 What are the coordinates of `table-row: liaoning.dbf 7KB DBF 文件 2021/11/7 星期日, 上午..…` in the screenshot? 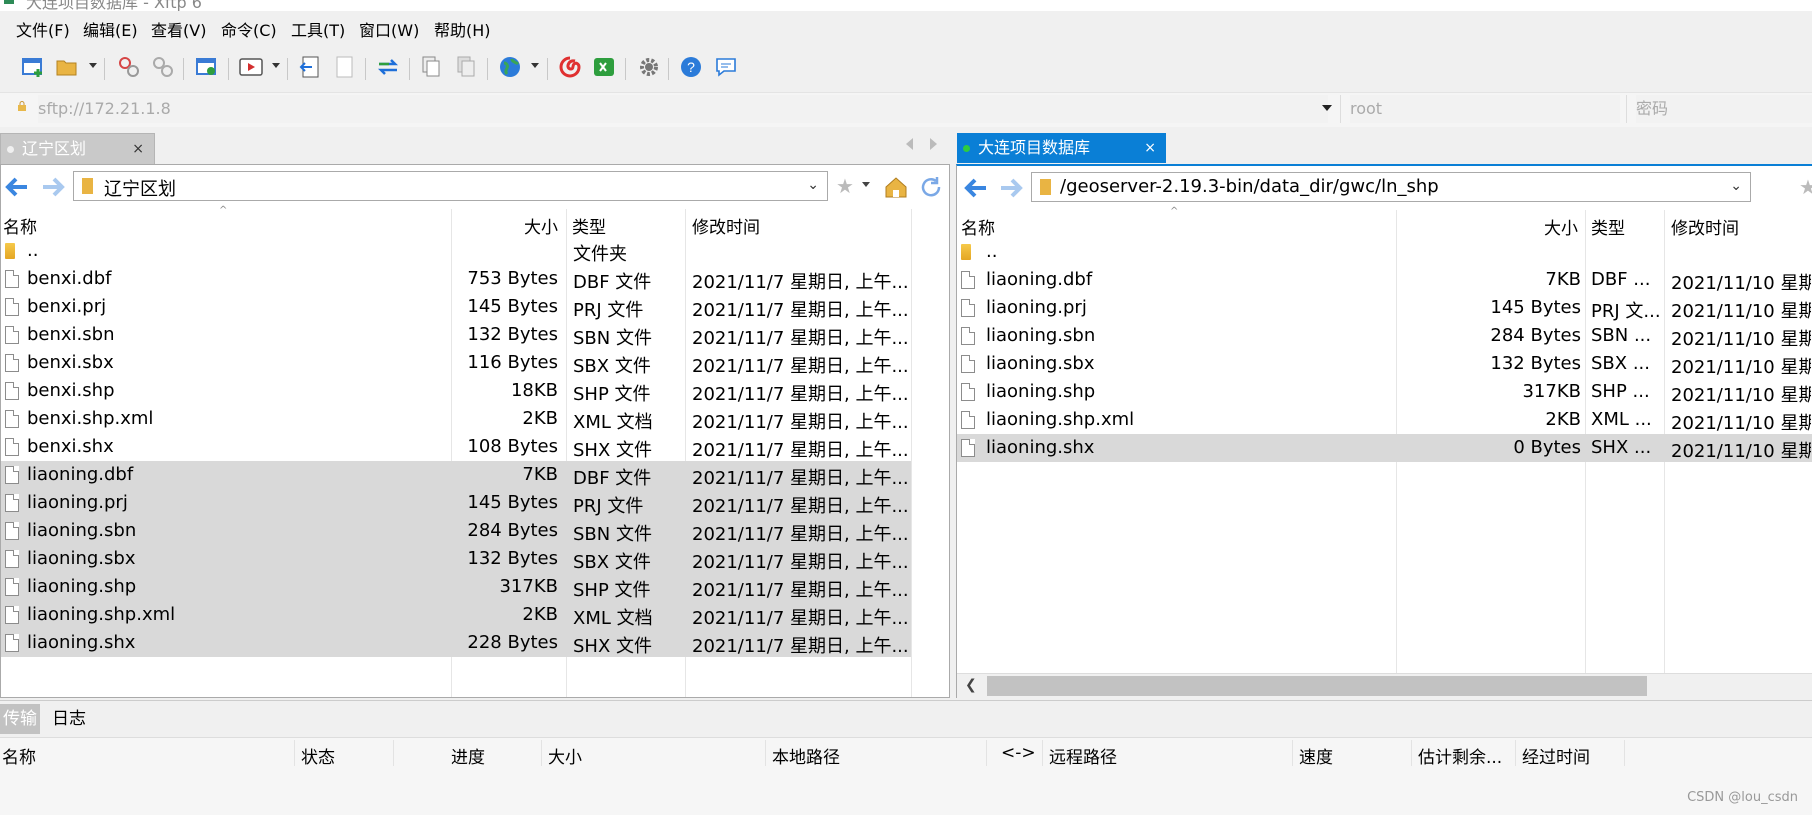 It's located at (456, 475).